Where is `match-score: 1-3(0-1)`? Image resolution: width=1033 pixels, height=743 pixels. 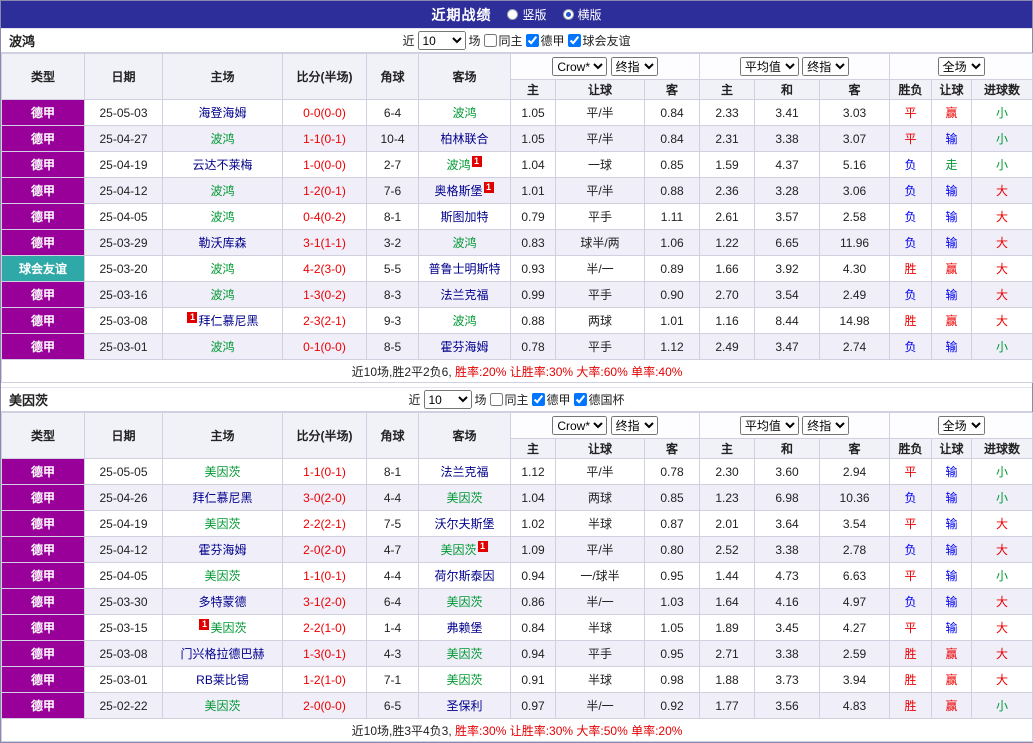 match-score: 1-3(0-1) is located at coordinates (324, 653).